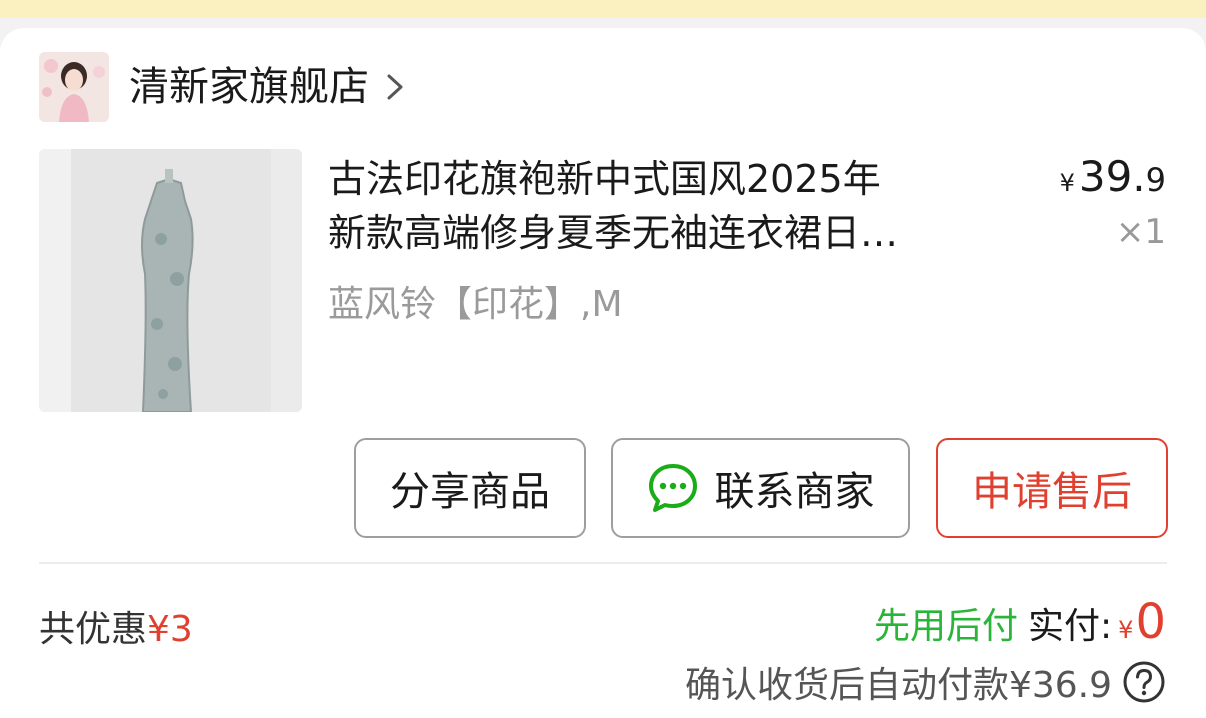 This screenshot has width=1206, height=718. Describe the element at coordinates (395, 87) in the screenshot. I see `chevron-right-icon` at that location.